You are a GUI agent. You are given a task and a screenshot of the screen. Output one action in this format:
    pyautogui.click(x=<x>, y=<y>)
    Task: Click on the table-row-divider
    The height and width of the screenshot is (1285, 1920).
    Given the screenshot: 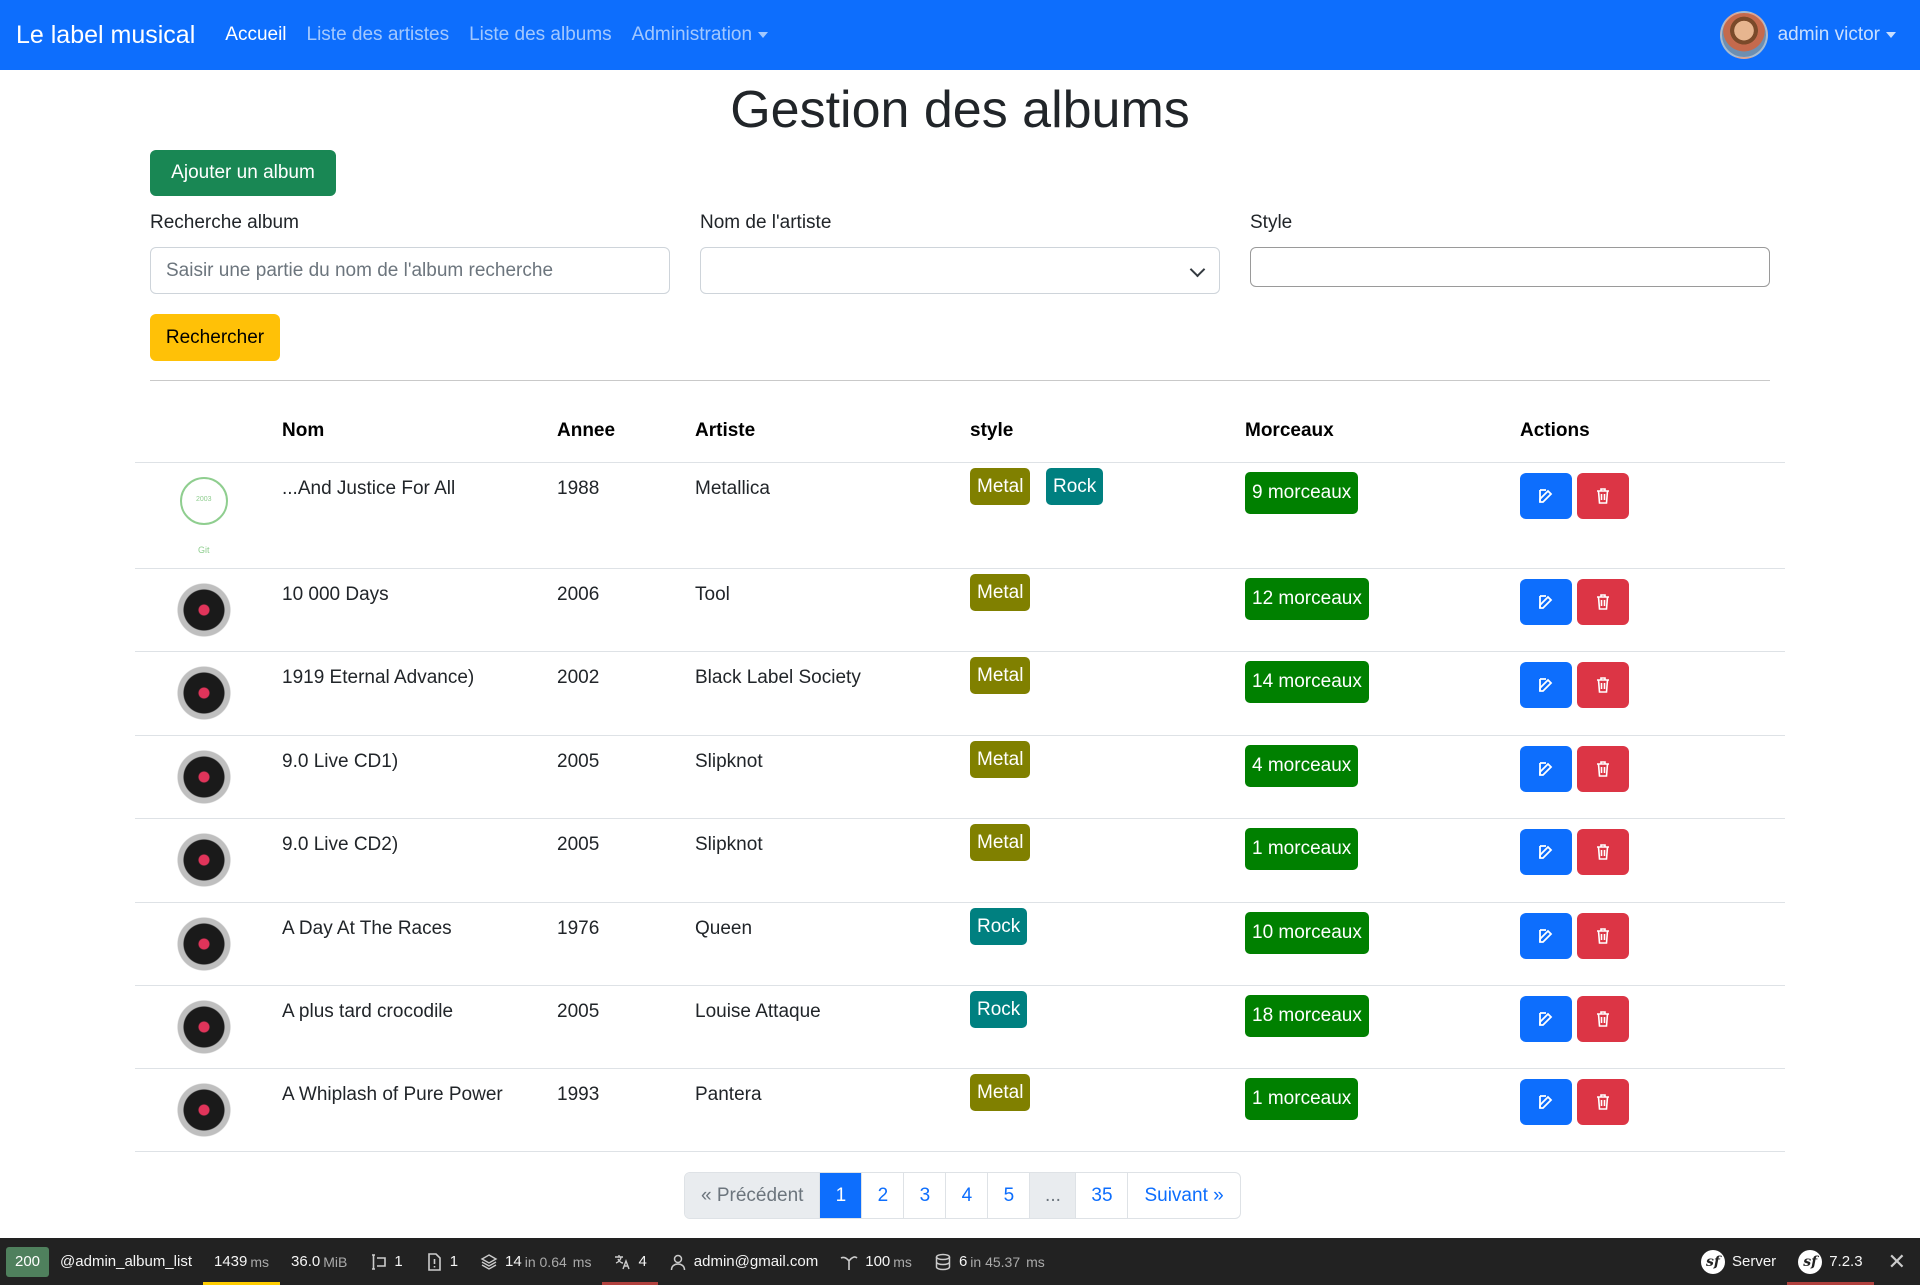 What is the action you would take?
    pyautogui.click(x=960, y=818)
    